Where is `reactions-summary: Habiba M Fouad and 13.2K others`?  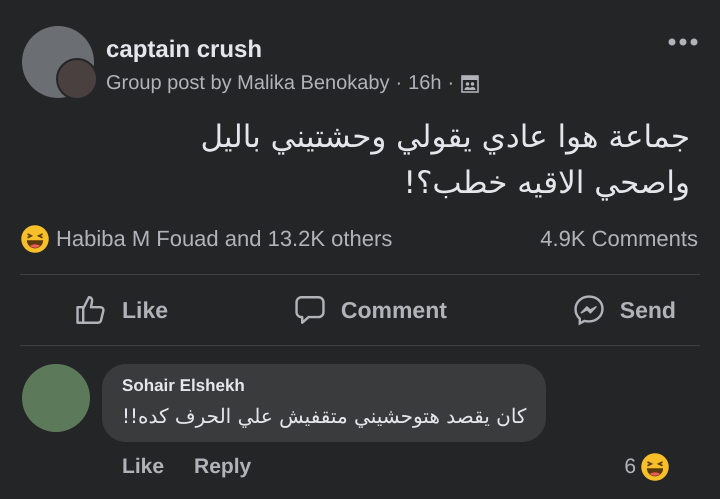
reactions-summary: Habiba M Fouad and 13.2K others is located at coordinates (224, 239).